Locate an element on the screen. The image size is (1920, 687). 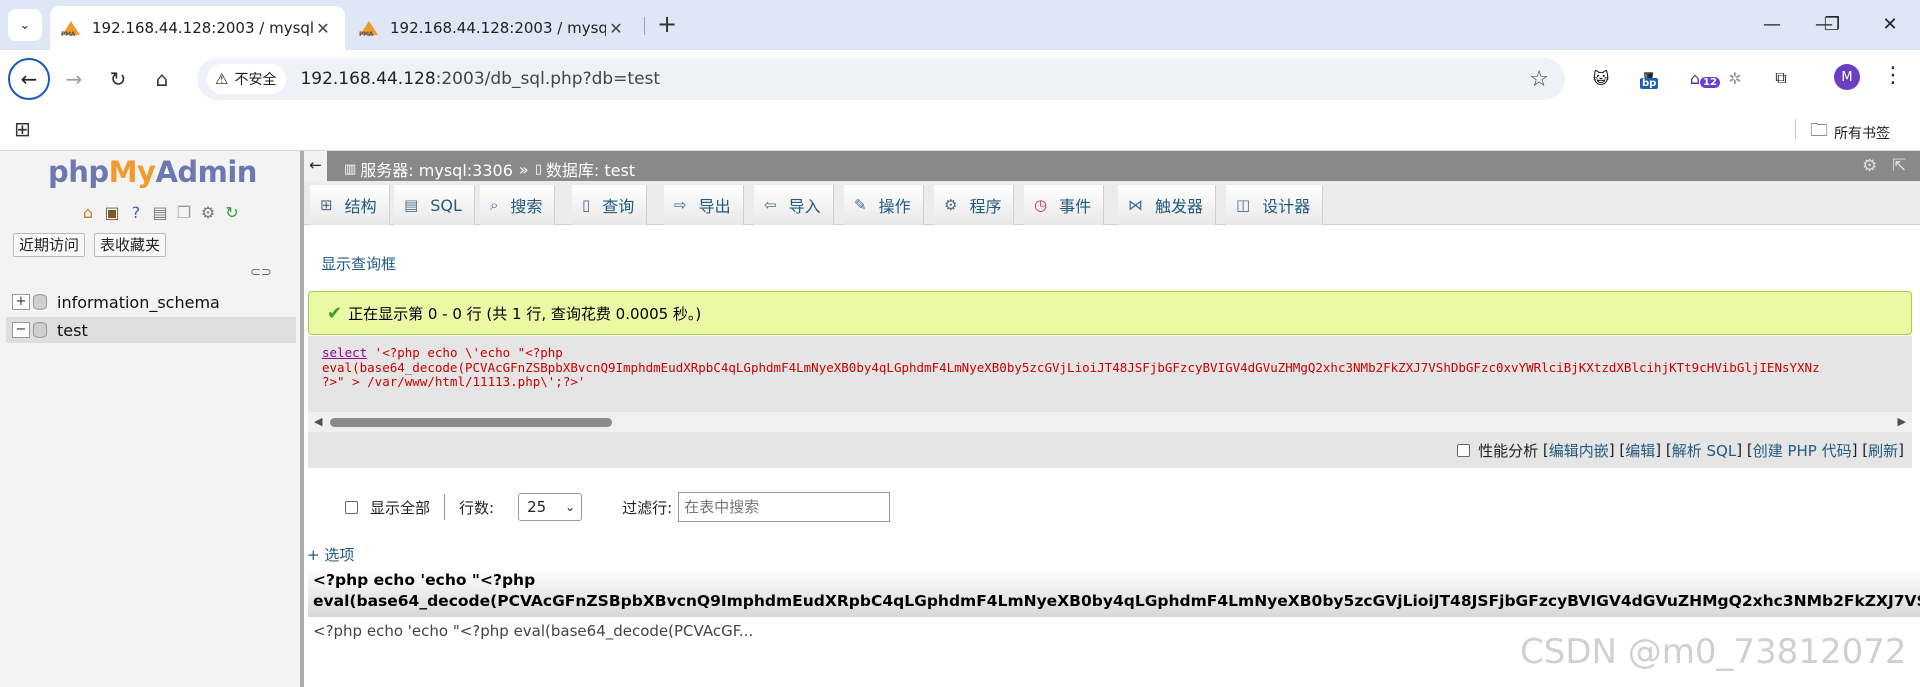
create-php-code-link: 创建 PHP 代码 is located at coordinates (1802, 450).